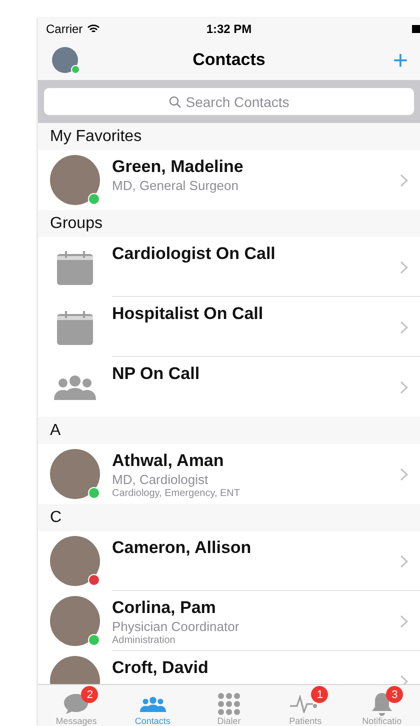 The image size is (420, 726). I want to click on tab-item: 2 Messages, so click(76, 705).